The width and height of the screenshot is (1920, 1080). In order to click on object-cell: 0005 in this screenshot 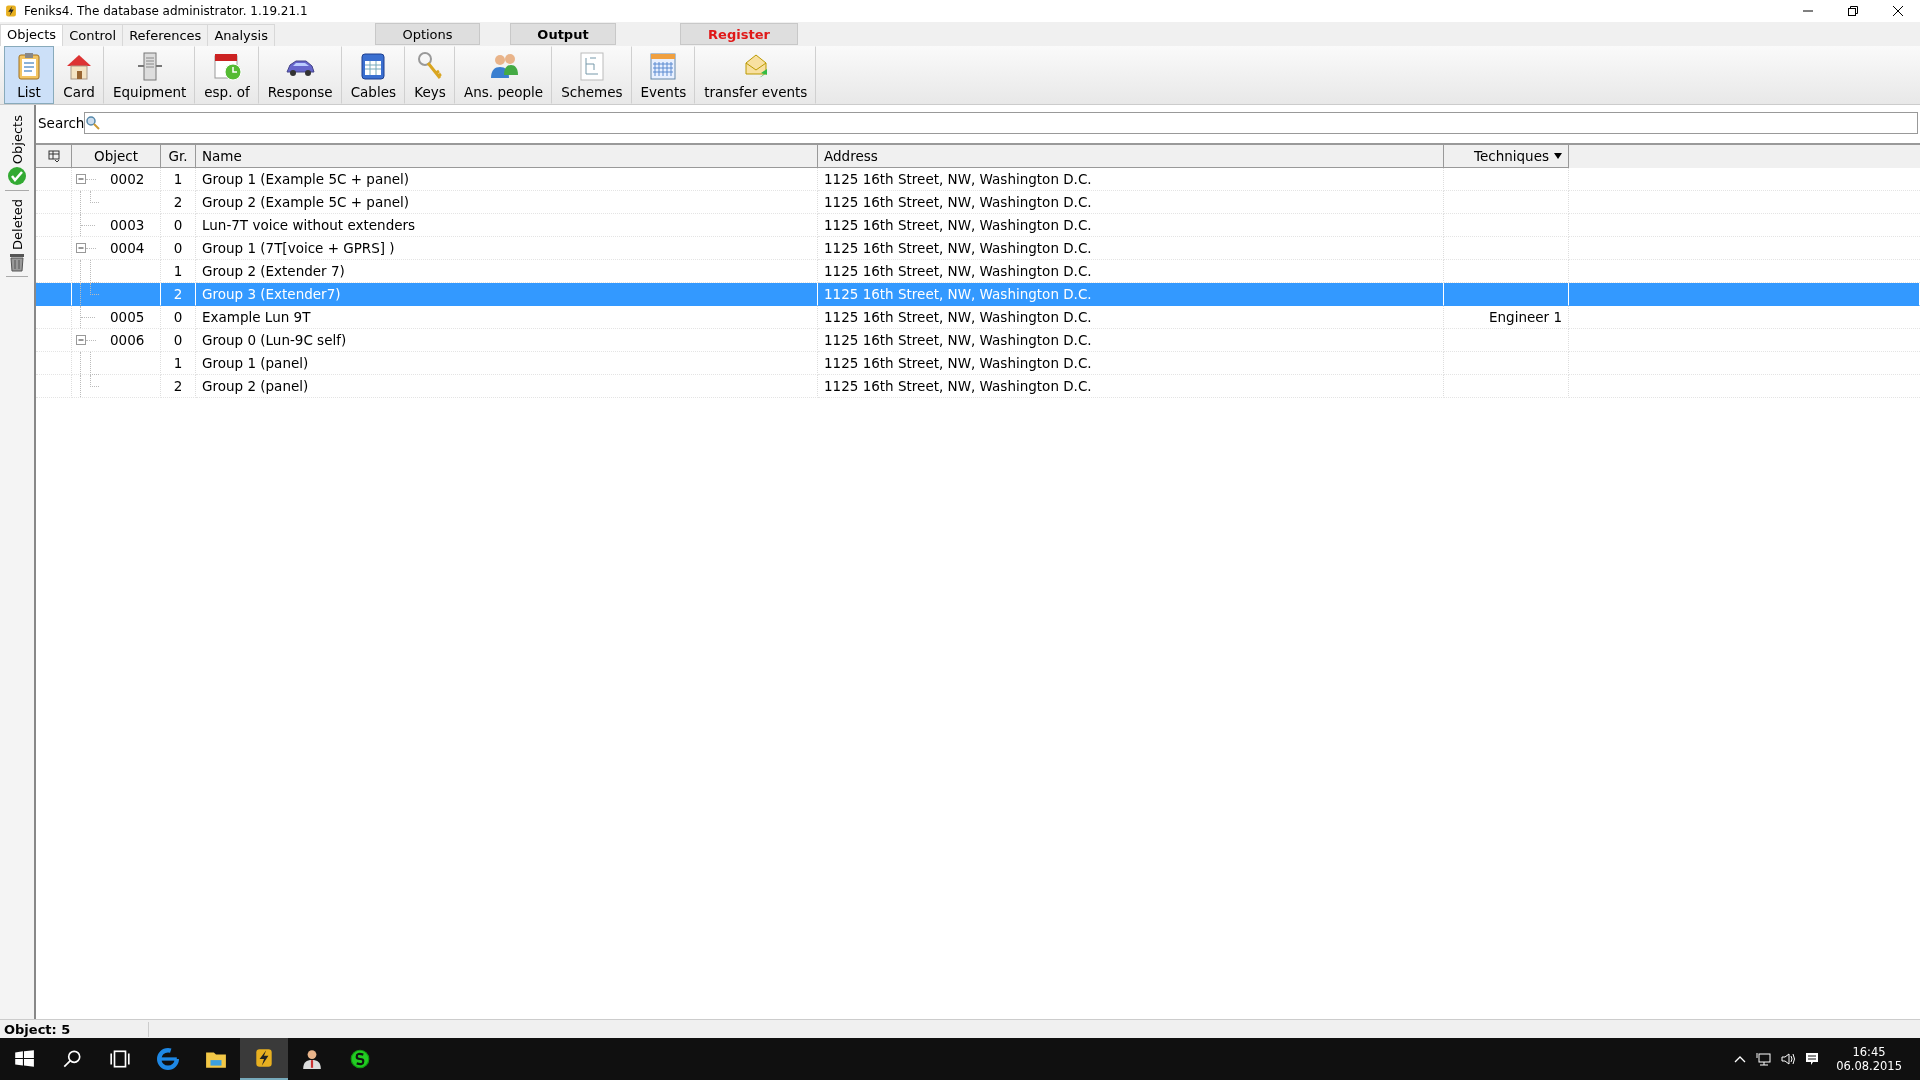, I will do `click(116, 317)`.